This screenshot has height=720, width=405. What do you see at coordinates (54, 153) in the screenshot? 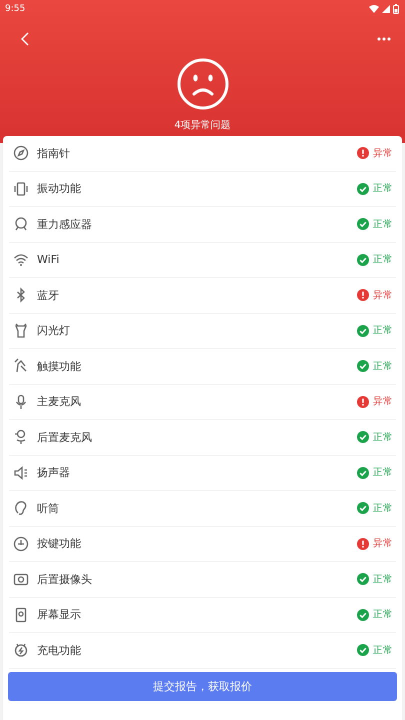
I see `item-label: 指南针` at bounding box center [54, 153].